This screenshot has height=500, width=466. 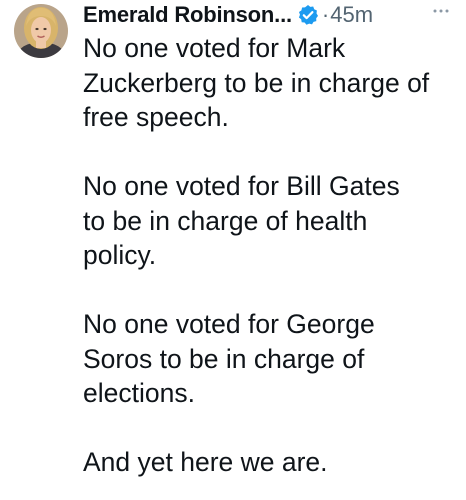 What do you see at coordinates (441, 11) in the screenshot?
I see `more-options-icon` at bounding box center [441, 11].